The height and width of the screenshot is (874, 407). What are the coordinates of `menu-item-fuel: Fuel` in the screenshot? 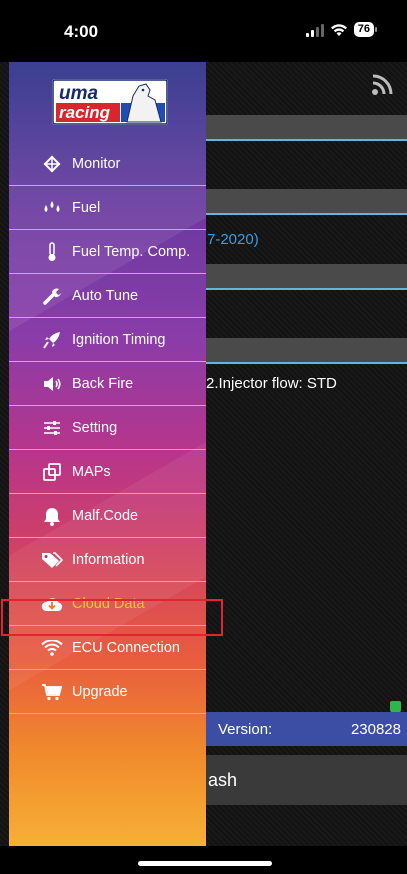 It's located at (107, 208).